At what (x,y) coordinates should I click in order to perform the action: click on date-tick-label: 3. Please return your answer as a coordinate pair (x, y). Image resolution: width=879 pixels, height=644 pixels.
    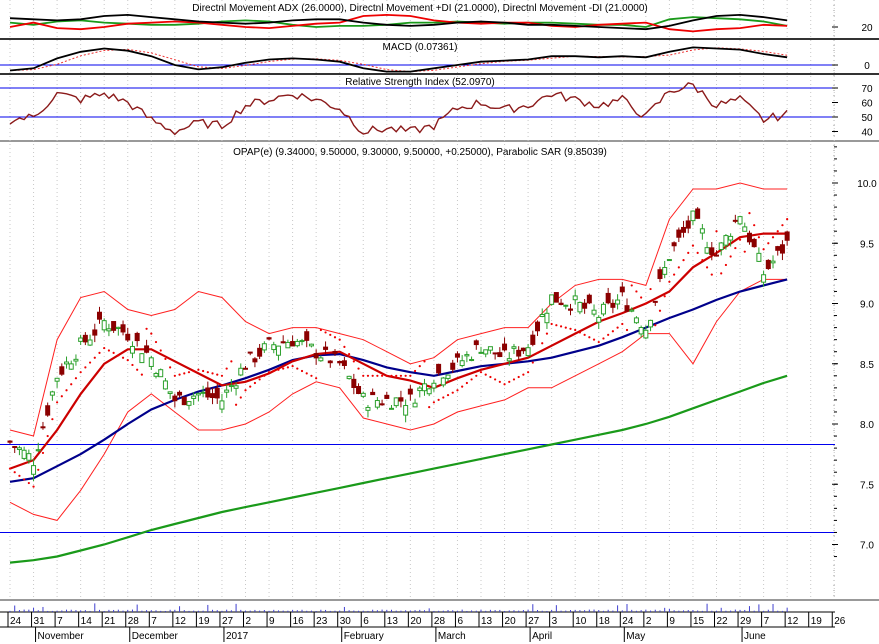
    Looking at the image, I should click on (555, 621).